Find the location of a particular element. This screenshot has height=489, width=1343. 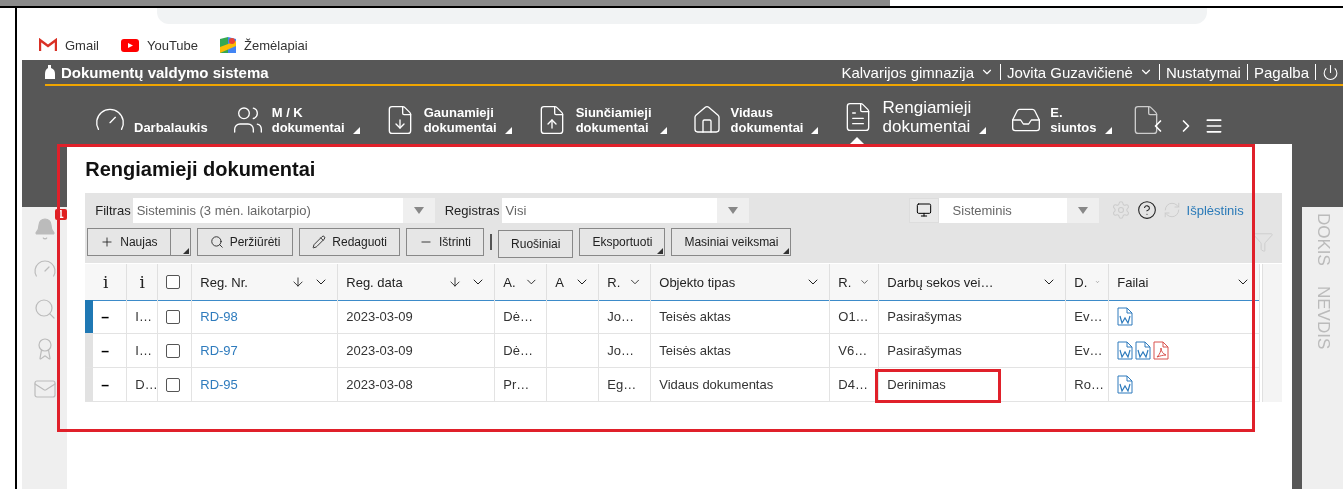

nav-item: Siunčiamieji dokumentai is located at coordinates (601, 120).